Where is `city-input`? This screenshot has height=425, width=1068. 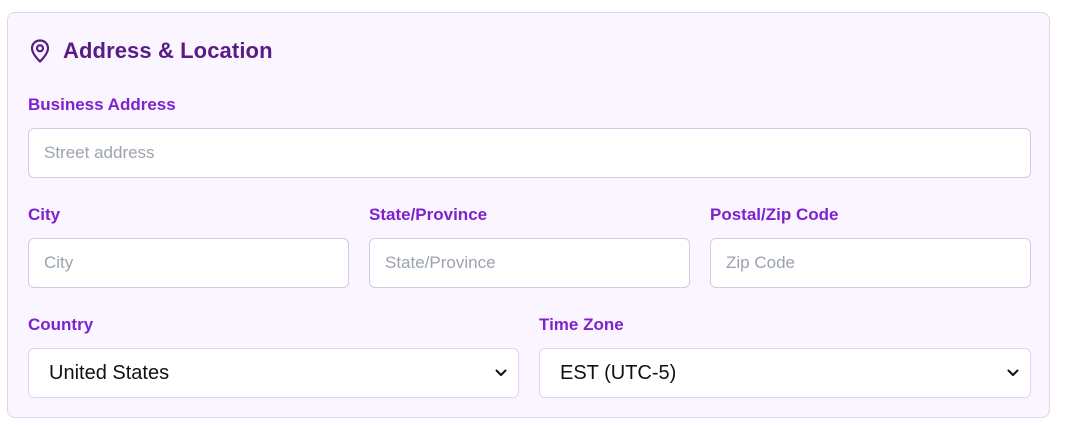 city-input is located at coordinates (188, 263).